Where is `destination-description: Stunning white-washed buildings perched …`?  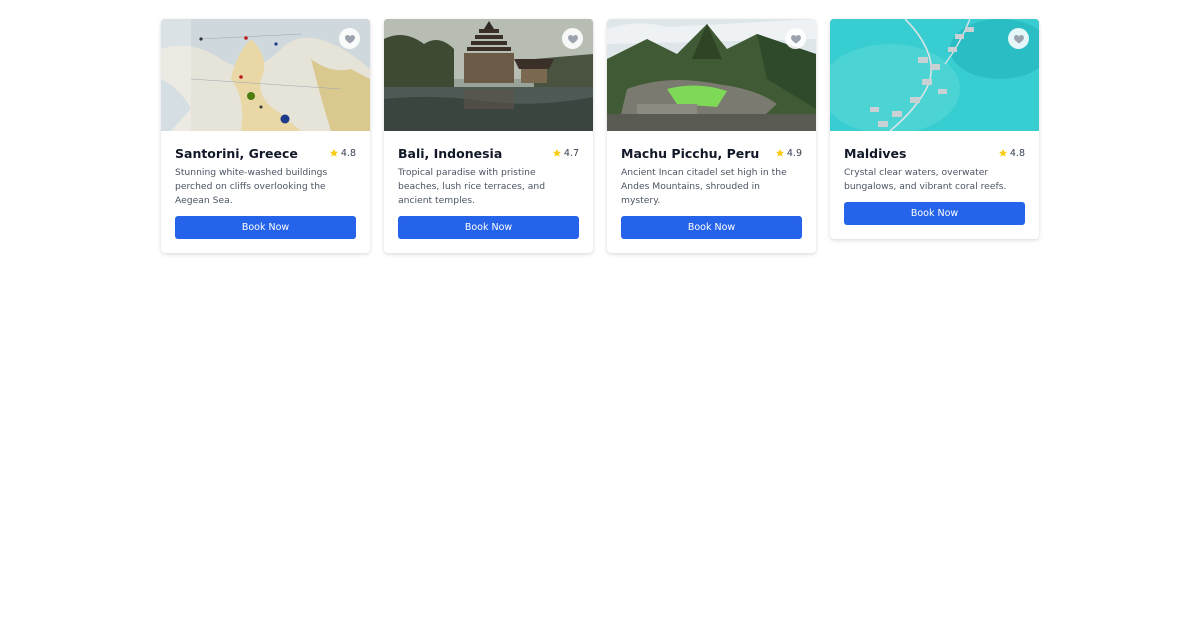 destination-description: Stunning white-washed buildings perched … is located at coordinates (251, 186).